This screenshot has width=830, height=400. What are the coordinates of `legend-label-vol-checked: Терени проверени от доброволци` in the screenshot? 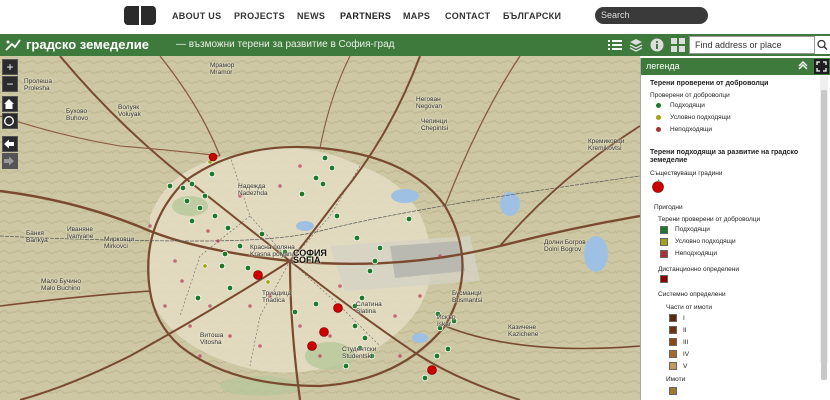 It's located at (709, 219).